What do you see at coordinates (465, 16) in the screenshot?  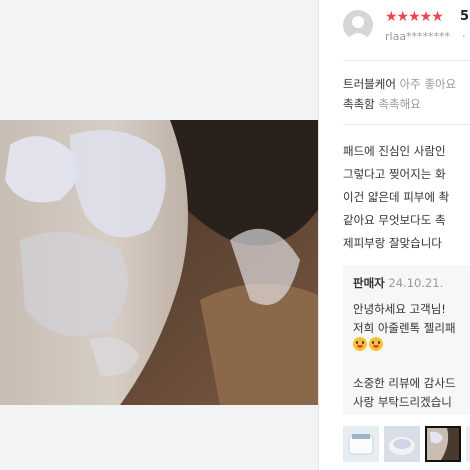 I see `rating-value: 5` at bounding box center [465, 16].